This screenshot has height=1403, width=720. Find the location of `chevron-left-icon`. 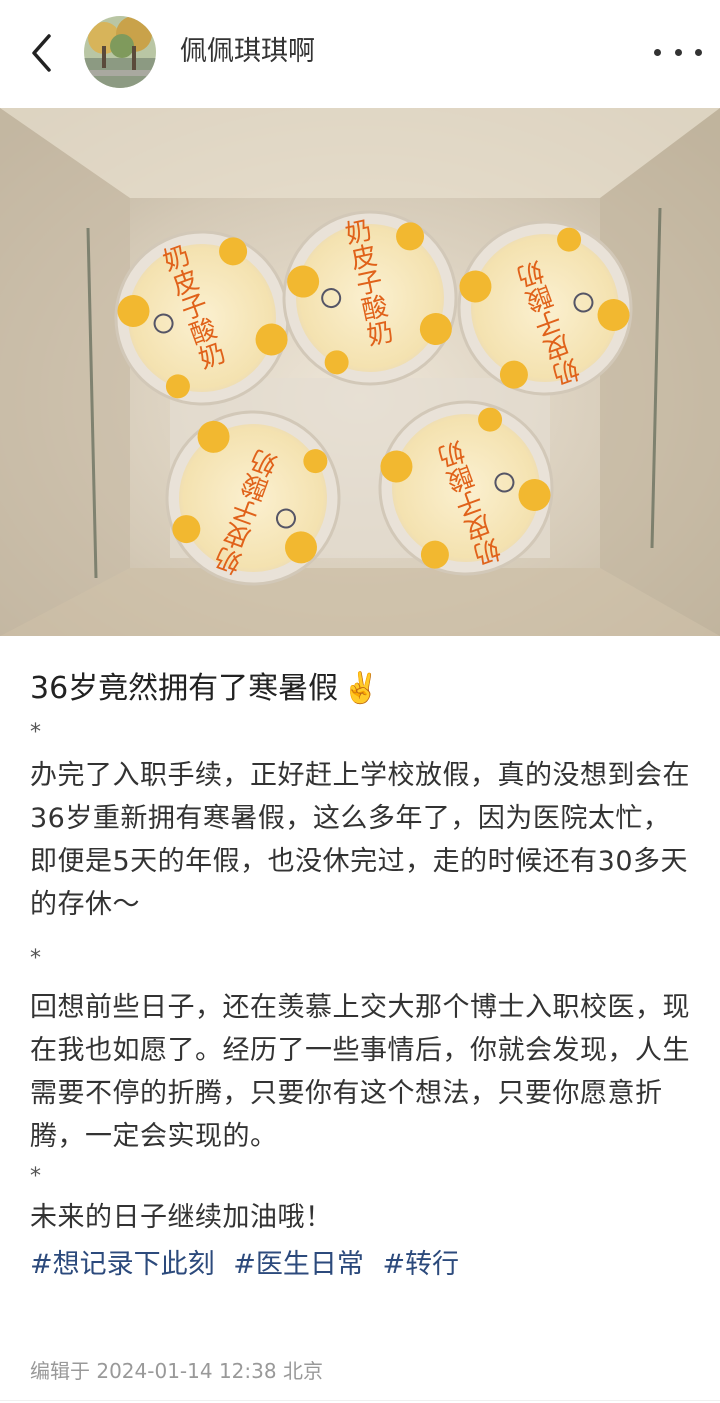

chevron-left-icon is located at coordinates (41, 53).